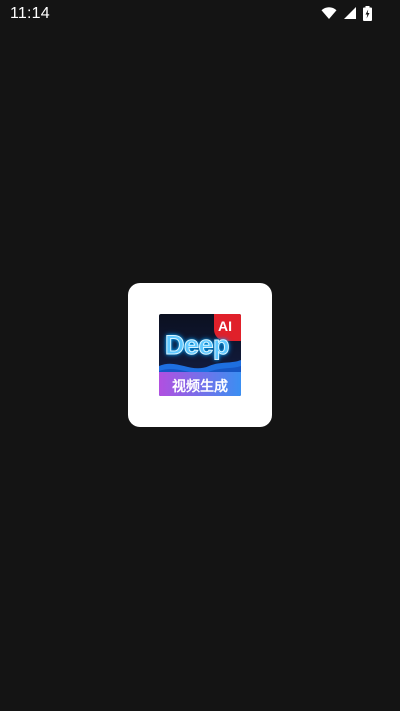 Image resolution: width=400 pixels, height=711 pixels. I want to click on splash-logo-card: AI Deep 视频生成, so click(200, 355).